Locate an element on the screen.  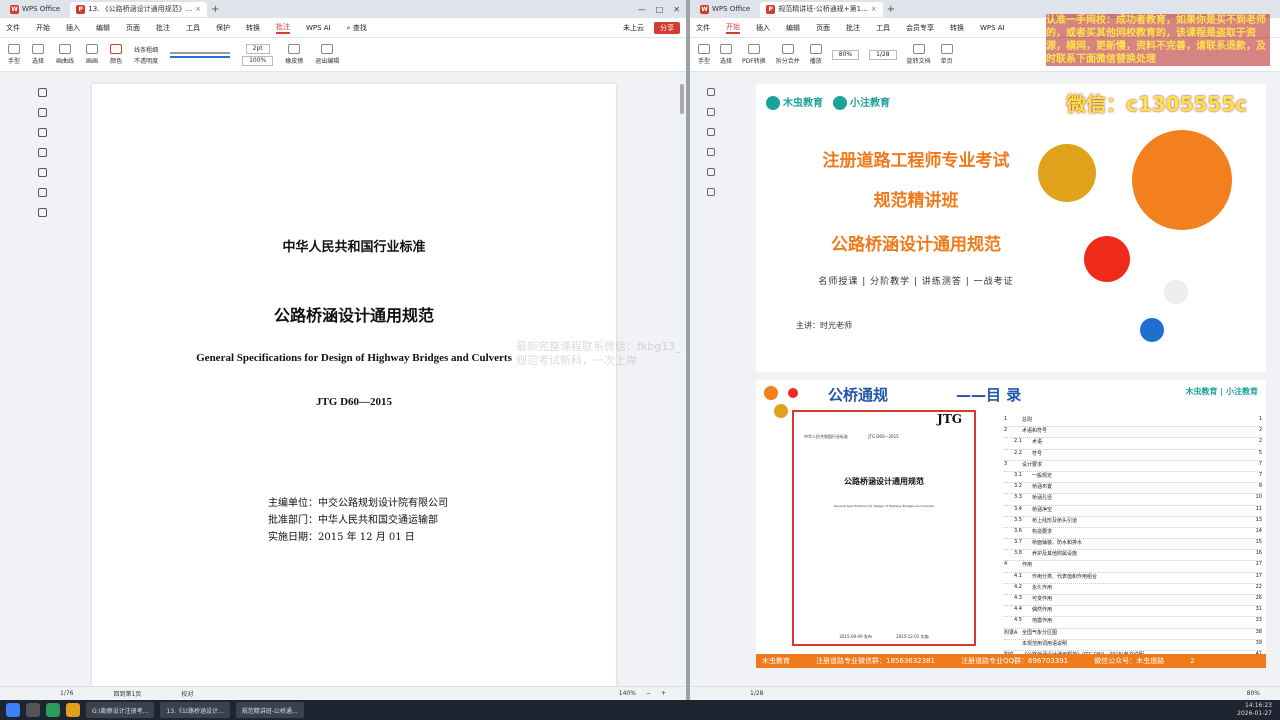
size-input: 2pt is located at coordinates (257, 48).